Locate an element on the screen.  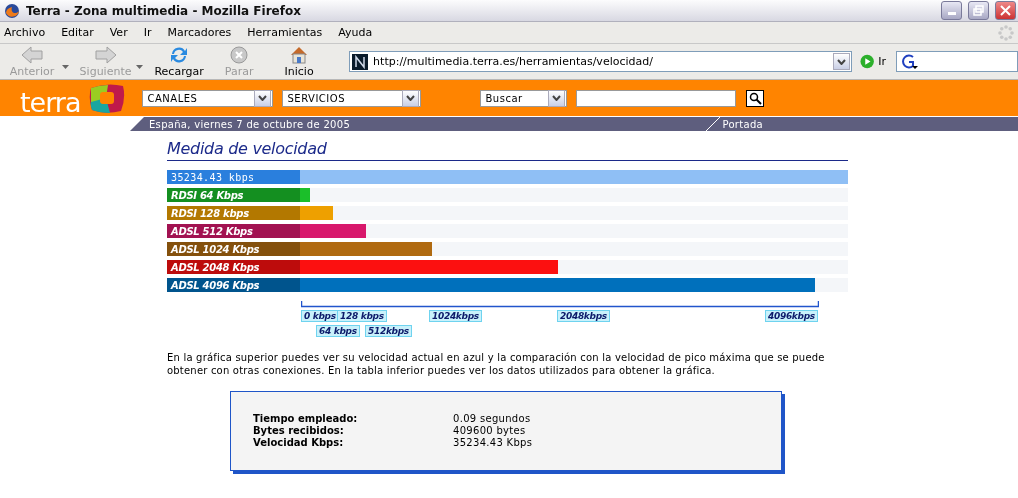
dropdown-button is located at coordinates (841, 61).